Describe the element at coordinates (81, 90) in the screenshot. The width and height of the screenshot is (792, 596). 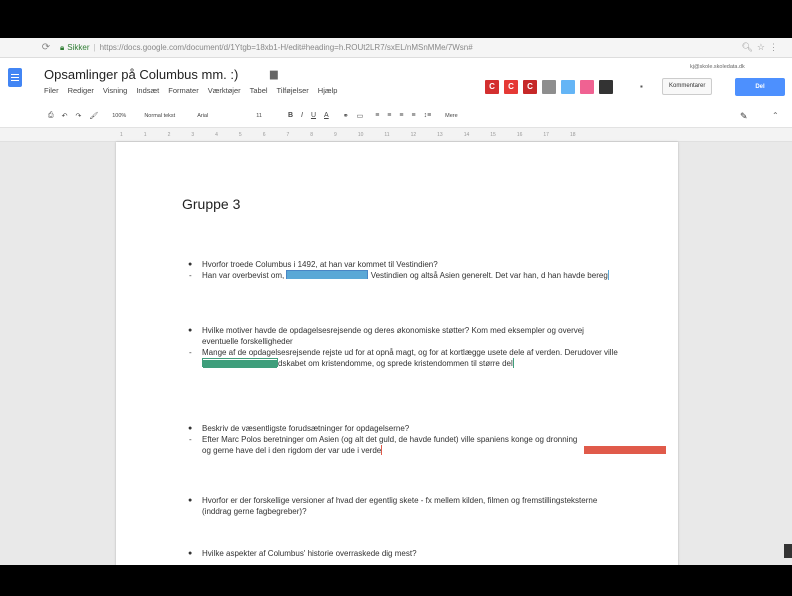
I see `menu-item: Rediger` at that location.